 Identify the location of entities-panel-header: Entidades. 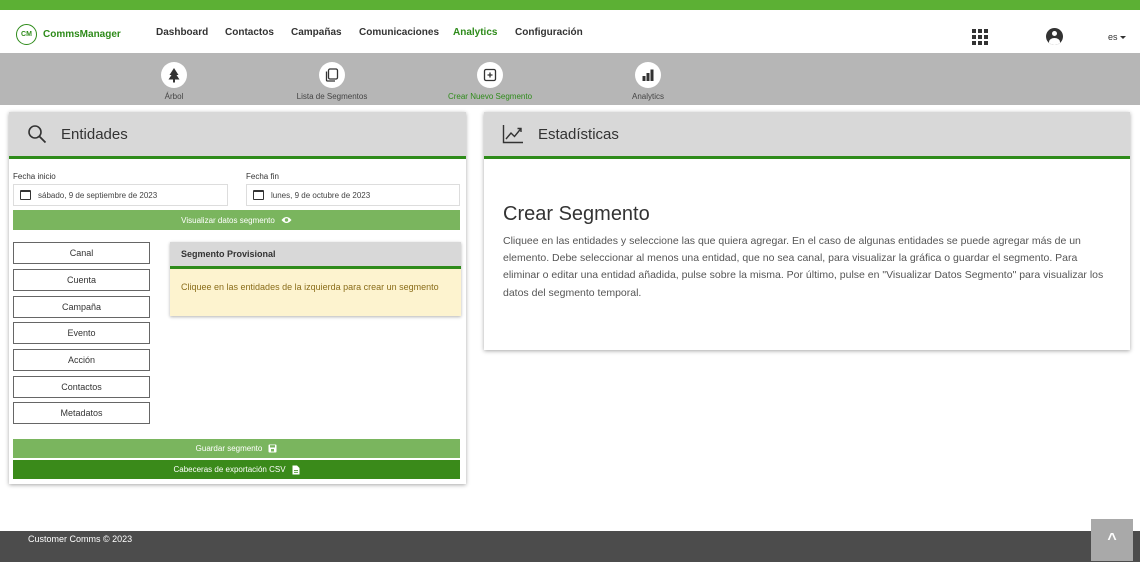
(237, 135).